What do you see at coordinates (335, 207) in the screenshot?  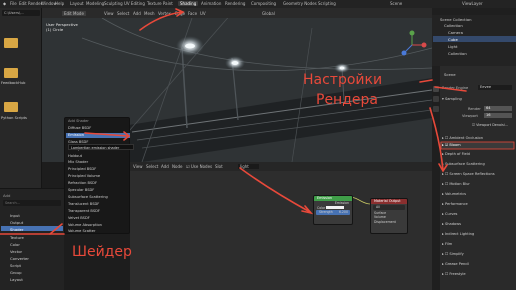 I see `color-swatch` at bounding box center [335, 207].